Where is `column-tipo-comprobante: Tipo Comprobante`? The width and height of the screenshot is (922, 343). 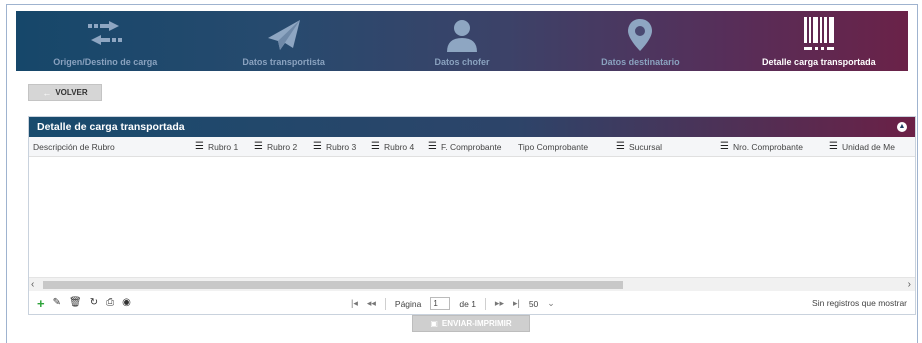
column-tipo-comprobante: Tipo Comprobante is located at coordinates (567, 147).